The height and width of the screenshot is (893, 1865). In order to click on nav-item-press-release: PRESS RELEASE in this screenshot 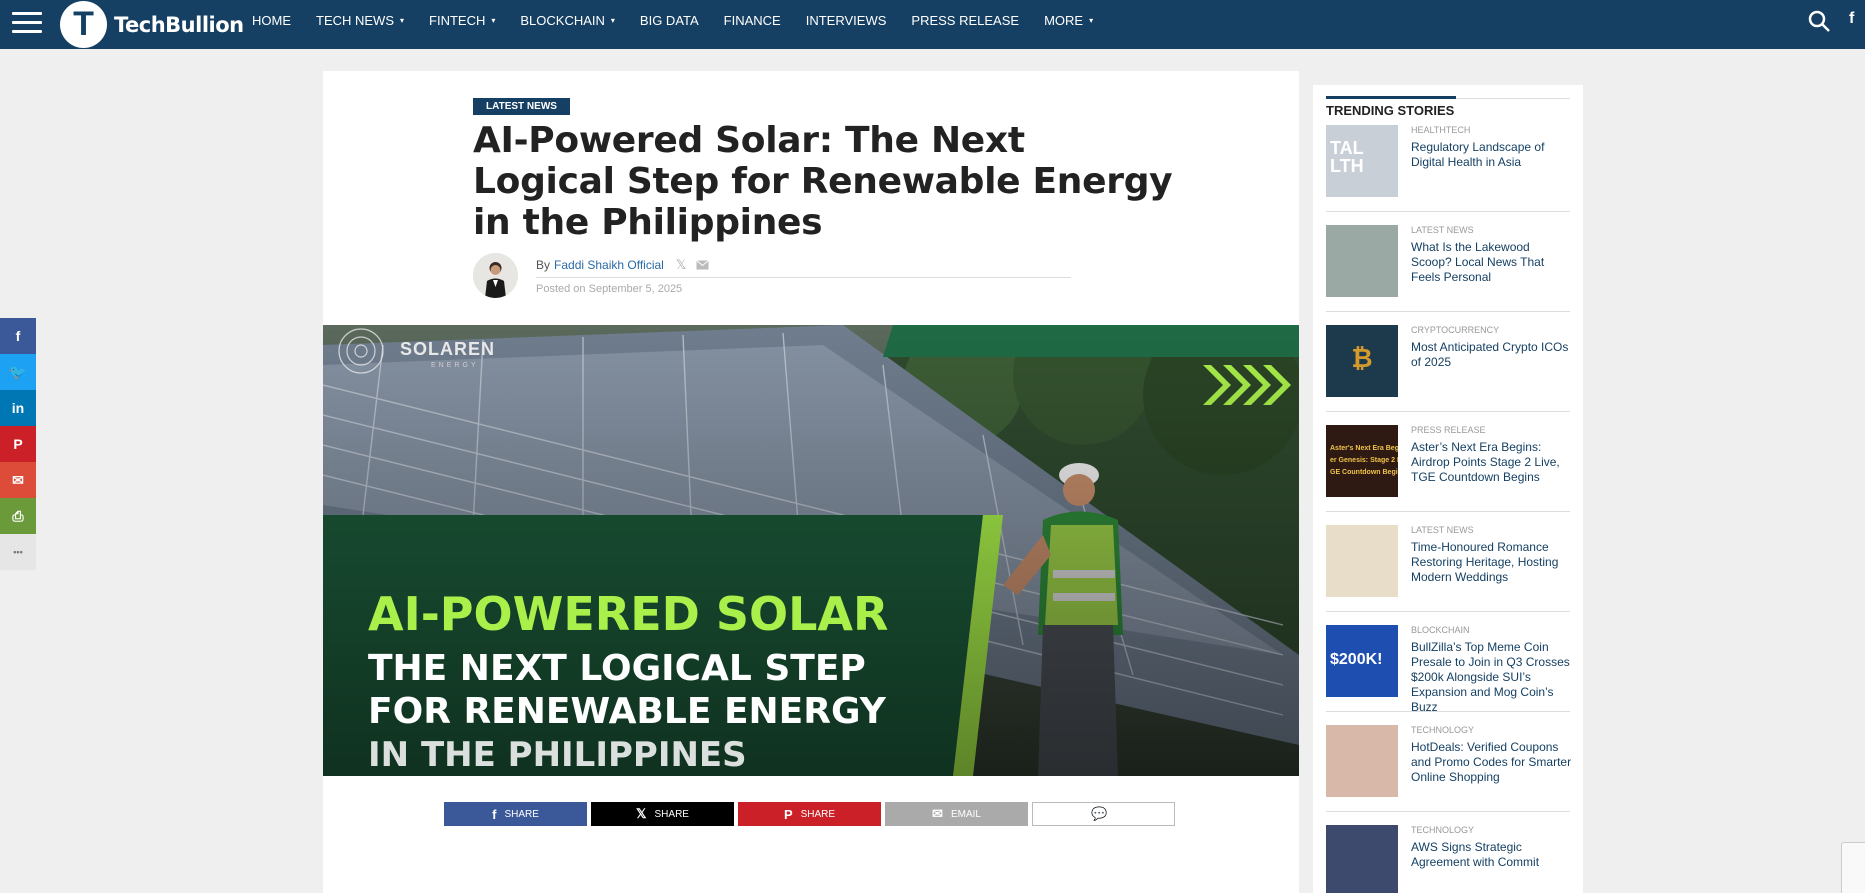, I will do `click(965, 20)`.